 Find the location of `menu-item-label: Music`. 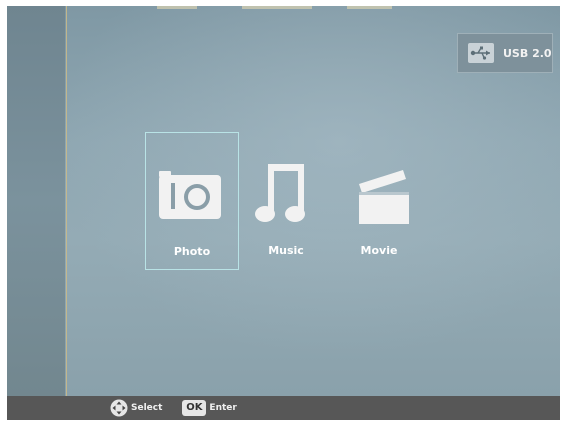

menu-item-label: Music is located at coordinates (286, 250).